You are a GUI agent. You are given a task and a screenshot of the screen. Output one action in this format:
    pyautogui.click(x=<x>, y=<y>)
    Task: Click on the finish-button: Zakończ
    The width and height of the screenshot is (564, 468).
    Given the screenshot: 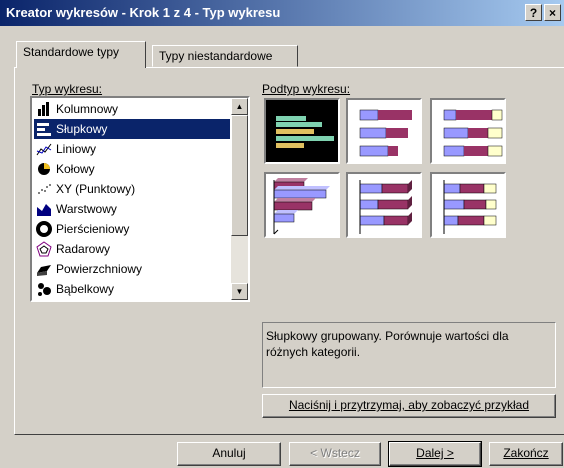 What is the action you would take?
    pyautogui.click(x=526, y=454)
    